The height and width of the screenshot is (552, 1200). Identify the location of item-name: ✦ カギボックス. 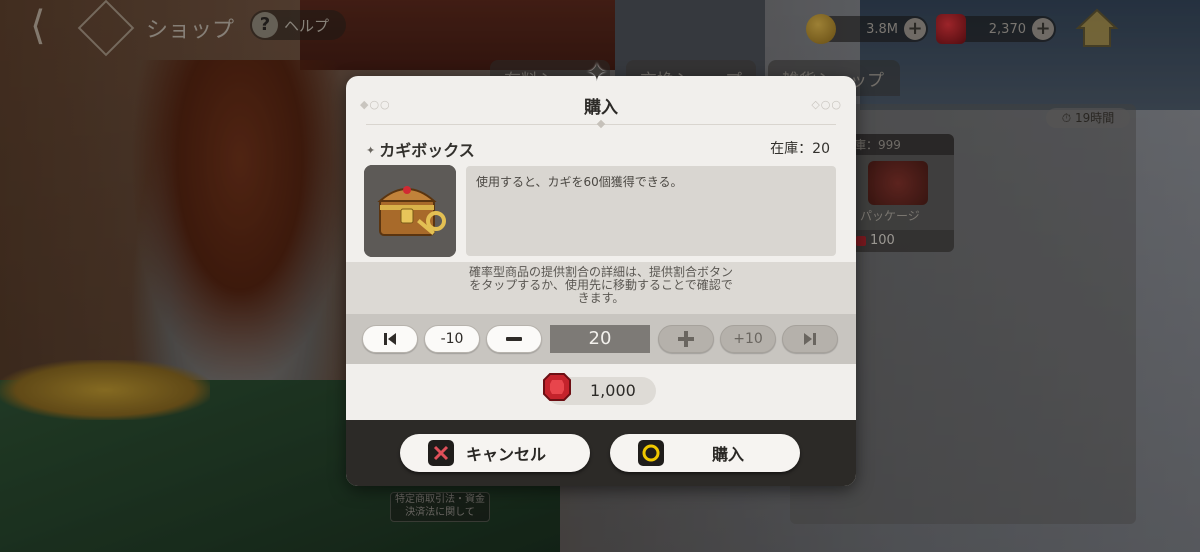
(420, 150).